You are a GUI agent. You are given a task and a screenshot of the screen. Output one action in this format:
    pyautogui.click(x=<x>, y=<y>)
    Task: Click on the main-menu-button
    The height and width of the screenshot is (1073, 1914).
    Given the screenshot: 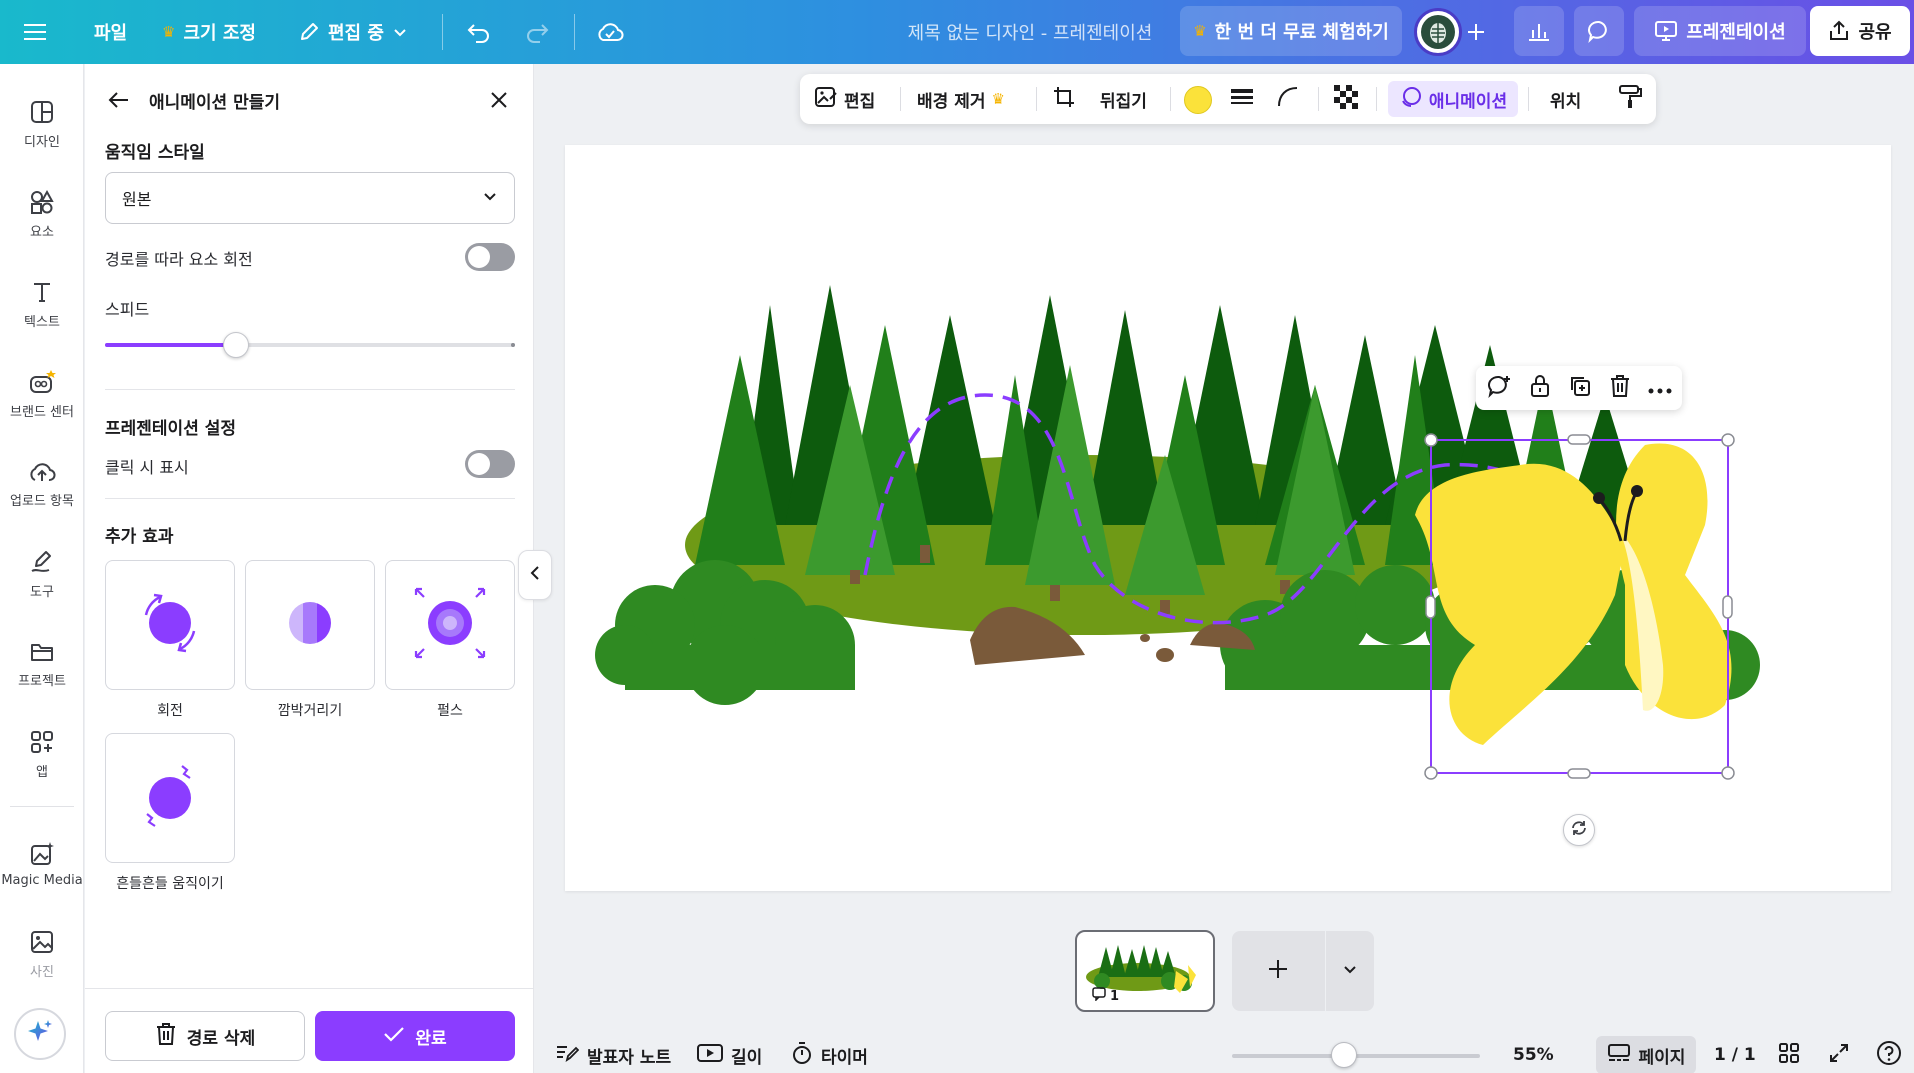 What is the action you would take?
    pyautogui.click(x=36, y=32)
    